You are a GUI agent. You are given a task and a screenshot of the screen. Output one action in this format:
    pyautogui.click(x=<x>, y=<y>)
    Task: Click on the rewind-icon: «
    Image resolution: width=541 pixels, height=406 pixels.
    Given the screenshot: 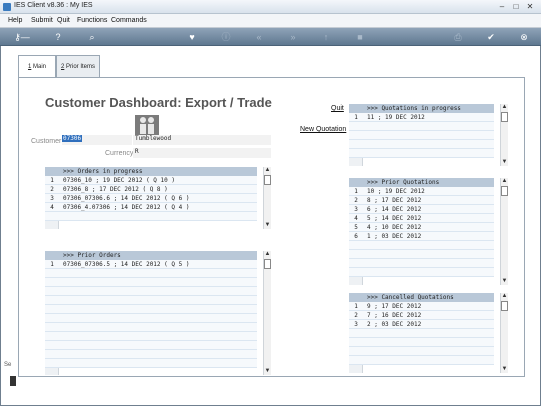 What is the action you would take?
    pyautogui.click(x=259, y=37)
    